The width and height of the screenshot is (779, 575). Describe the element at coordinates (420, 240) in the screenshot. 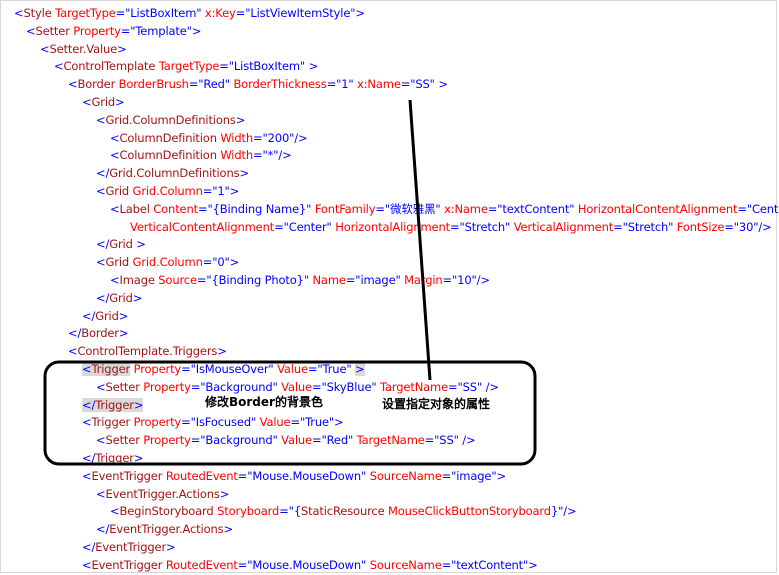

I see `callout-arrow-line` at that location.